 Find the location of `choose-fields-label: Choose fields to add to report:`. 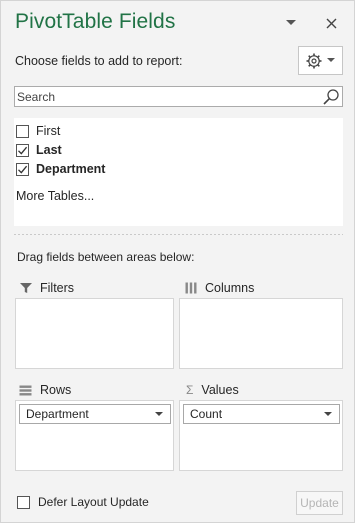

choose-fields-label: Choose fields to add to report: is located at coordinates (99, 61).